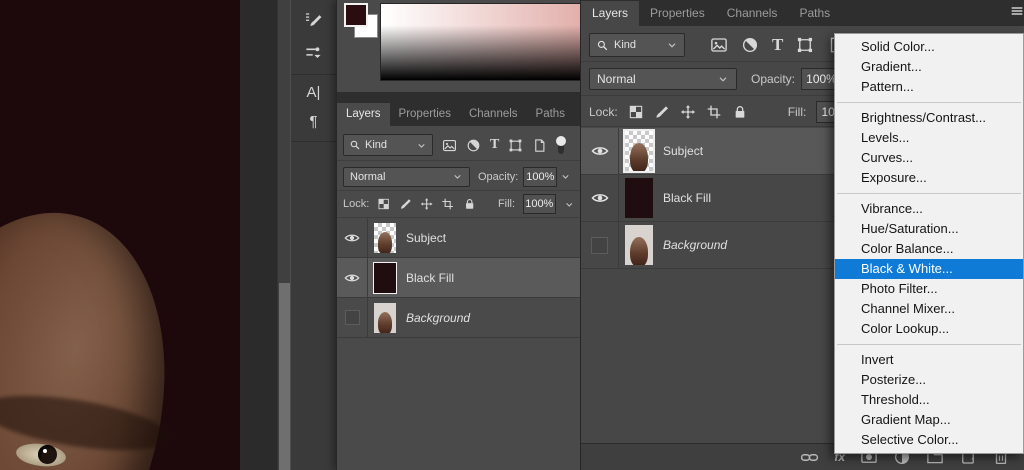  Describe the element at coordinates (480, 42) in the screenshot. I see `color-field-gradient` at that location.